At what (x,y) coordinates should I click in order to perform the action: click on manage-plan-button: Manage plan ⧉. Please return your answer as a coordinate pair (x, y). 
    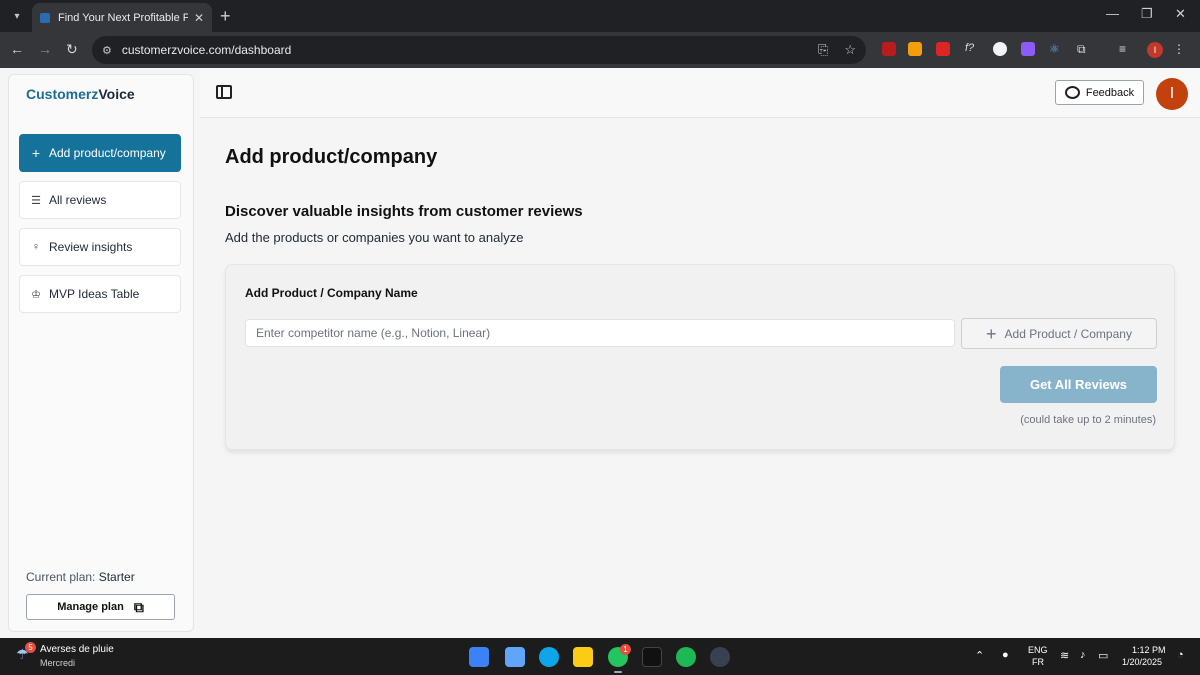
    Looking at the image, I should click on (100, 607).